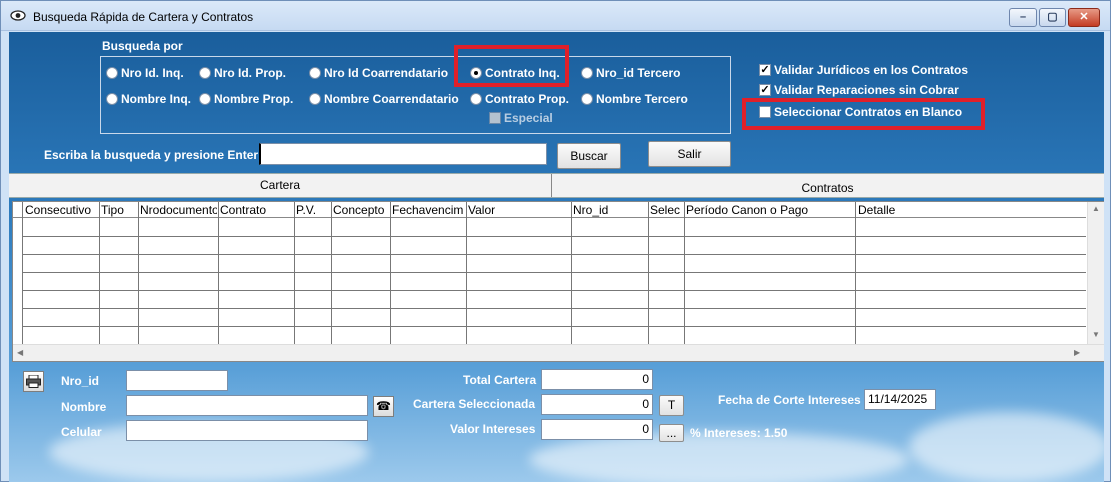  I want to click on minimize-button: –, so click(1023, 17).